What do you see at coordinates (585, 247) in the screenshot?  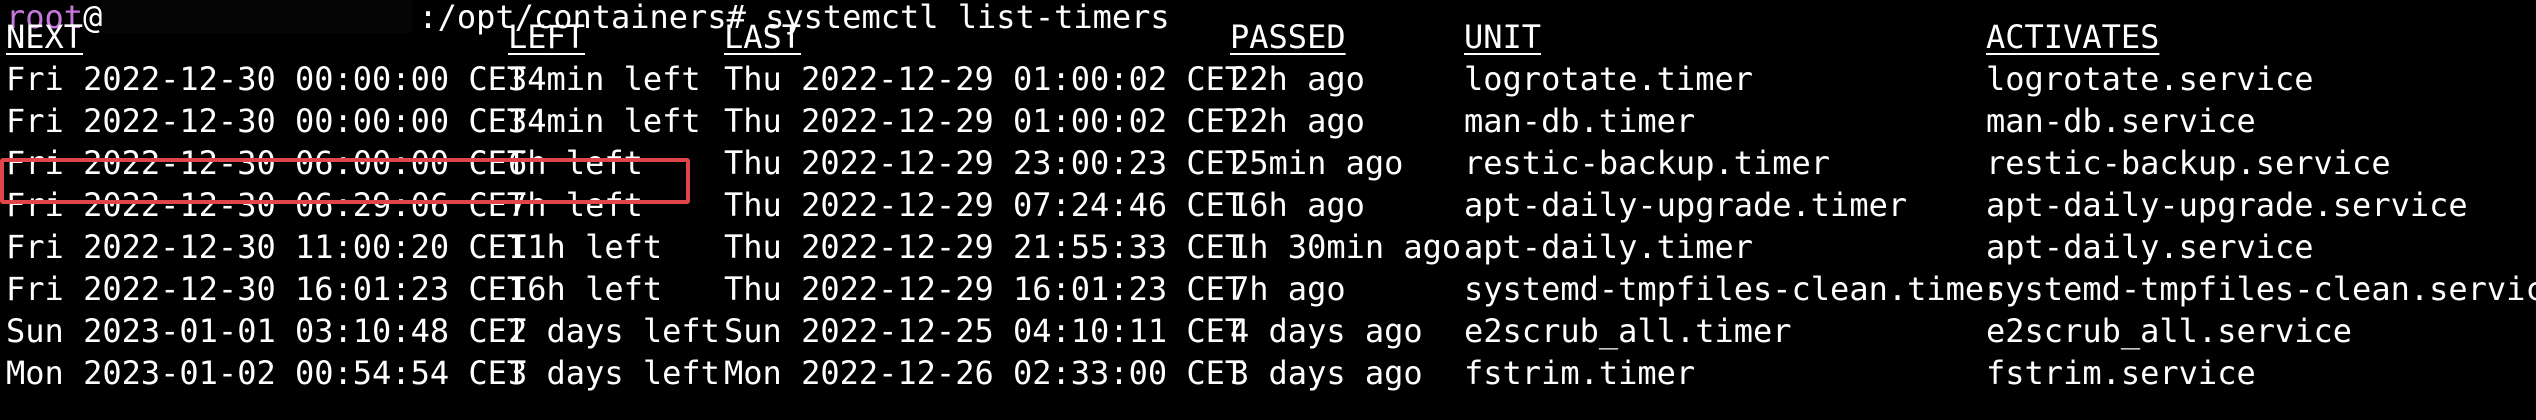 I see `cell-left: 11h left` at bounding box center [585, 247].